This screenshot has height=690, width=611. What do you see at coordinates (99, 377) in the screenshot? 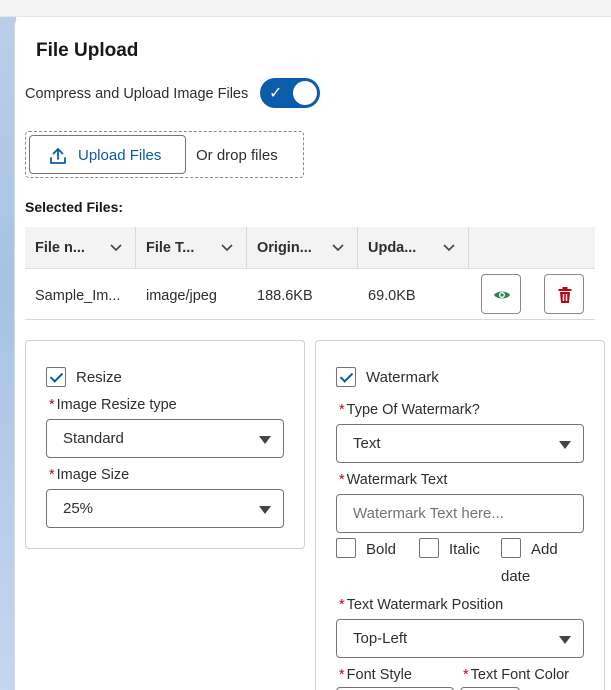
I see `resize-checkbox-label: Resize` at bounding box center [99, 377].